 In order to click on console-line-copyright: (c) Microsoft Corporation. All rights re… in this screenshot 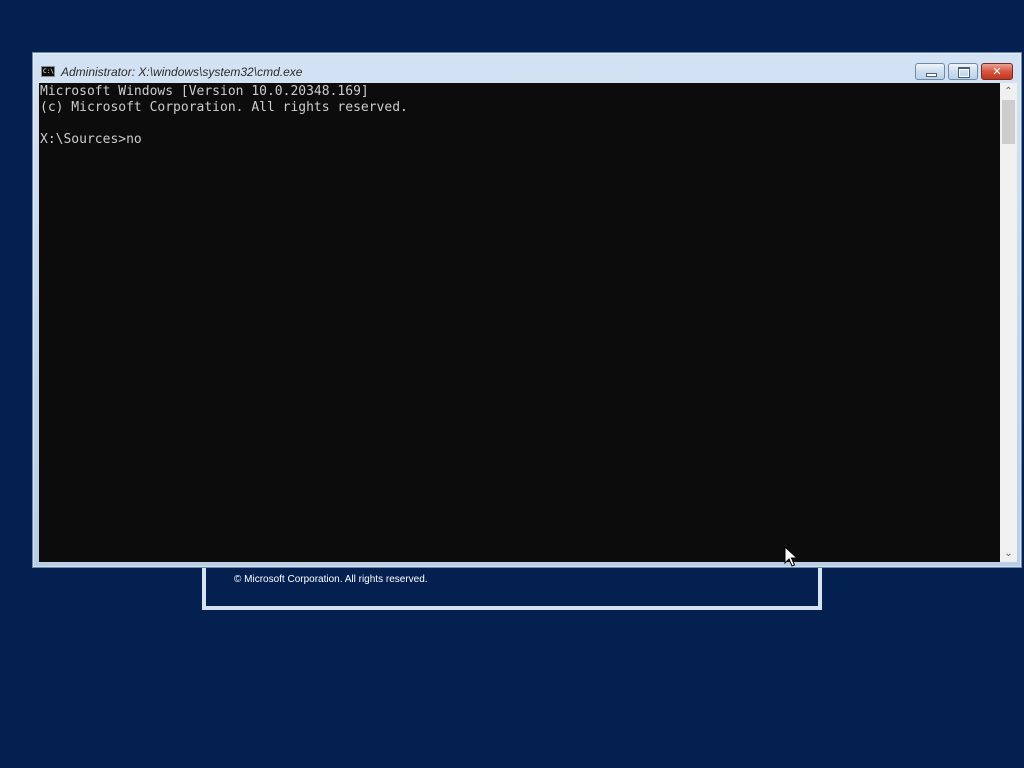, I will do `click(224, 107)`.